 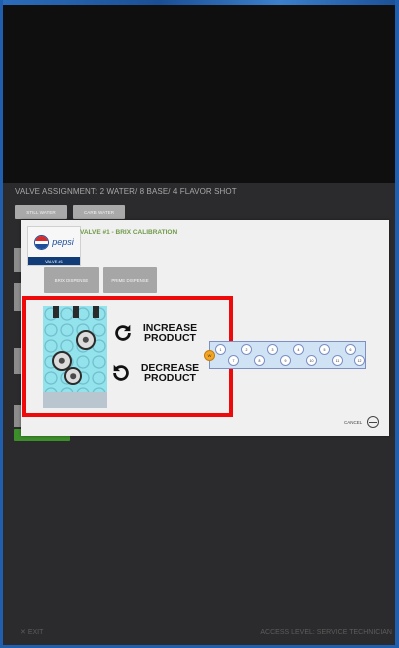 What do you see at coordinates (285, 360) in the screenshot?
I see `valve-node: 9` at bounding box center [285, 360].